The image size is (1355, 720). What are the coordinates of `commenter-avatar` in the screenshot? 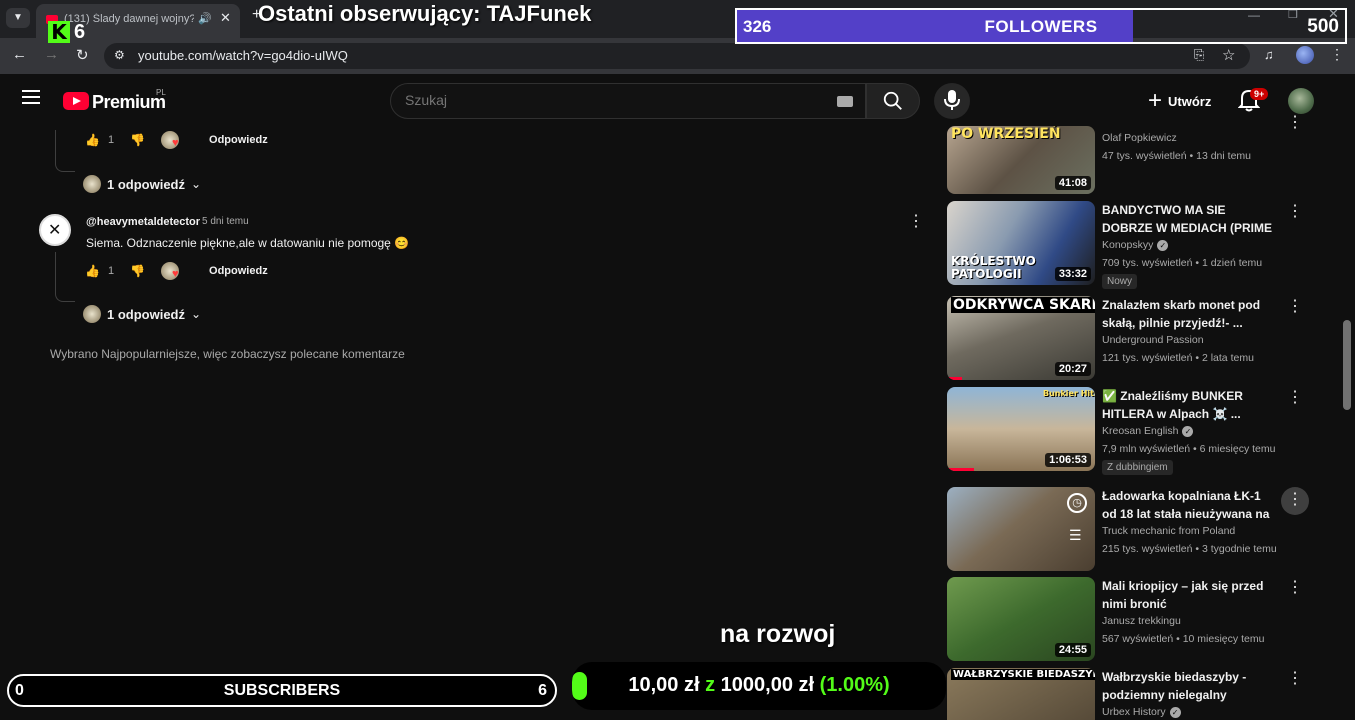 It's located at (55, 230).